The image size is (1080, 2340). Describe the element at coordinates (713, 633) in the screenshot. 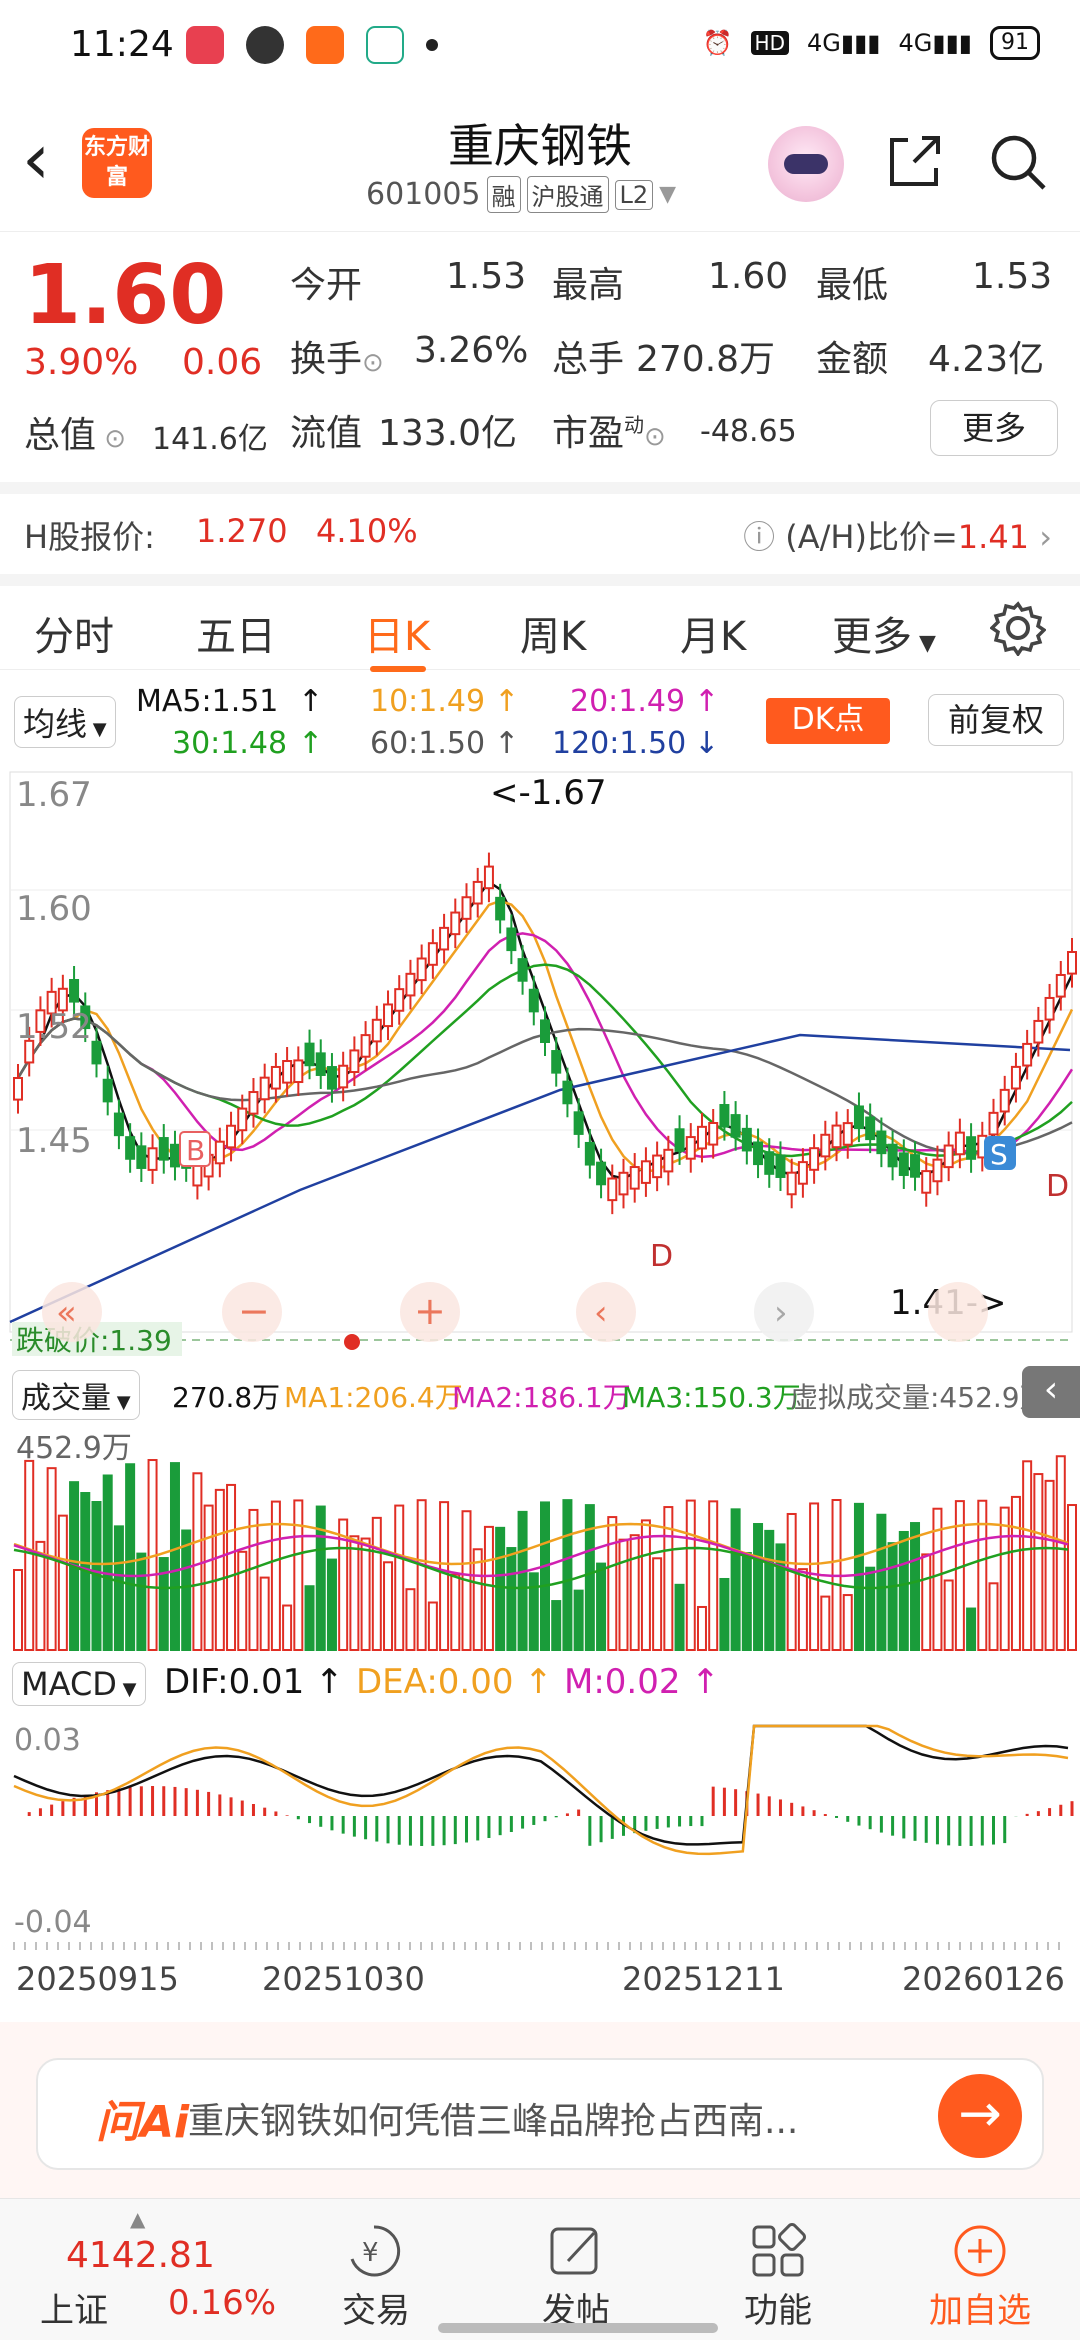

I see `tab-monthly-k: 月K` at that location.